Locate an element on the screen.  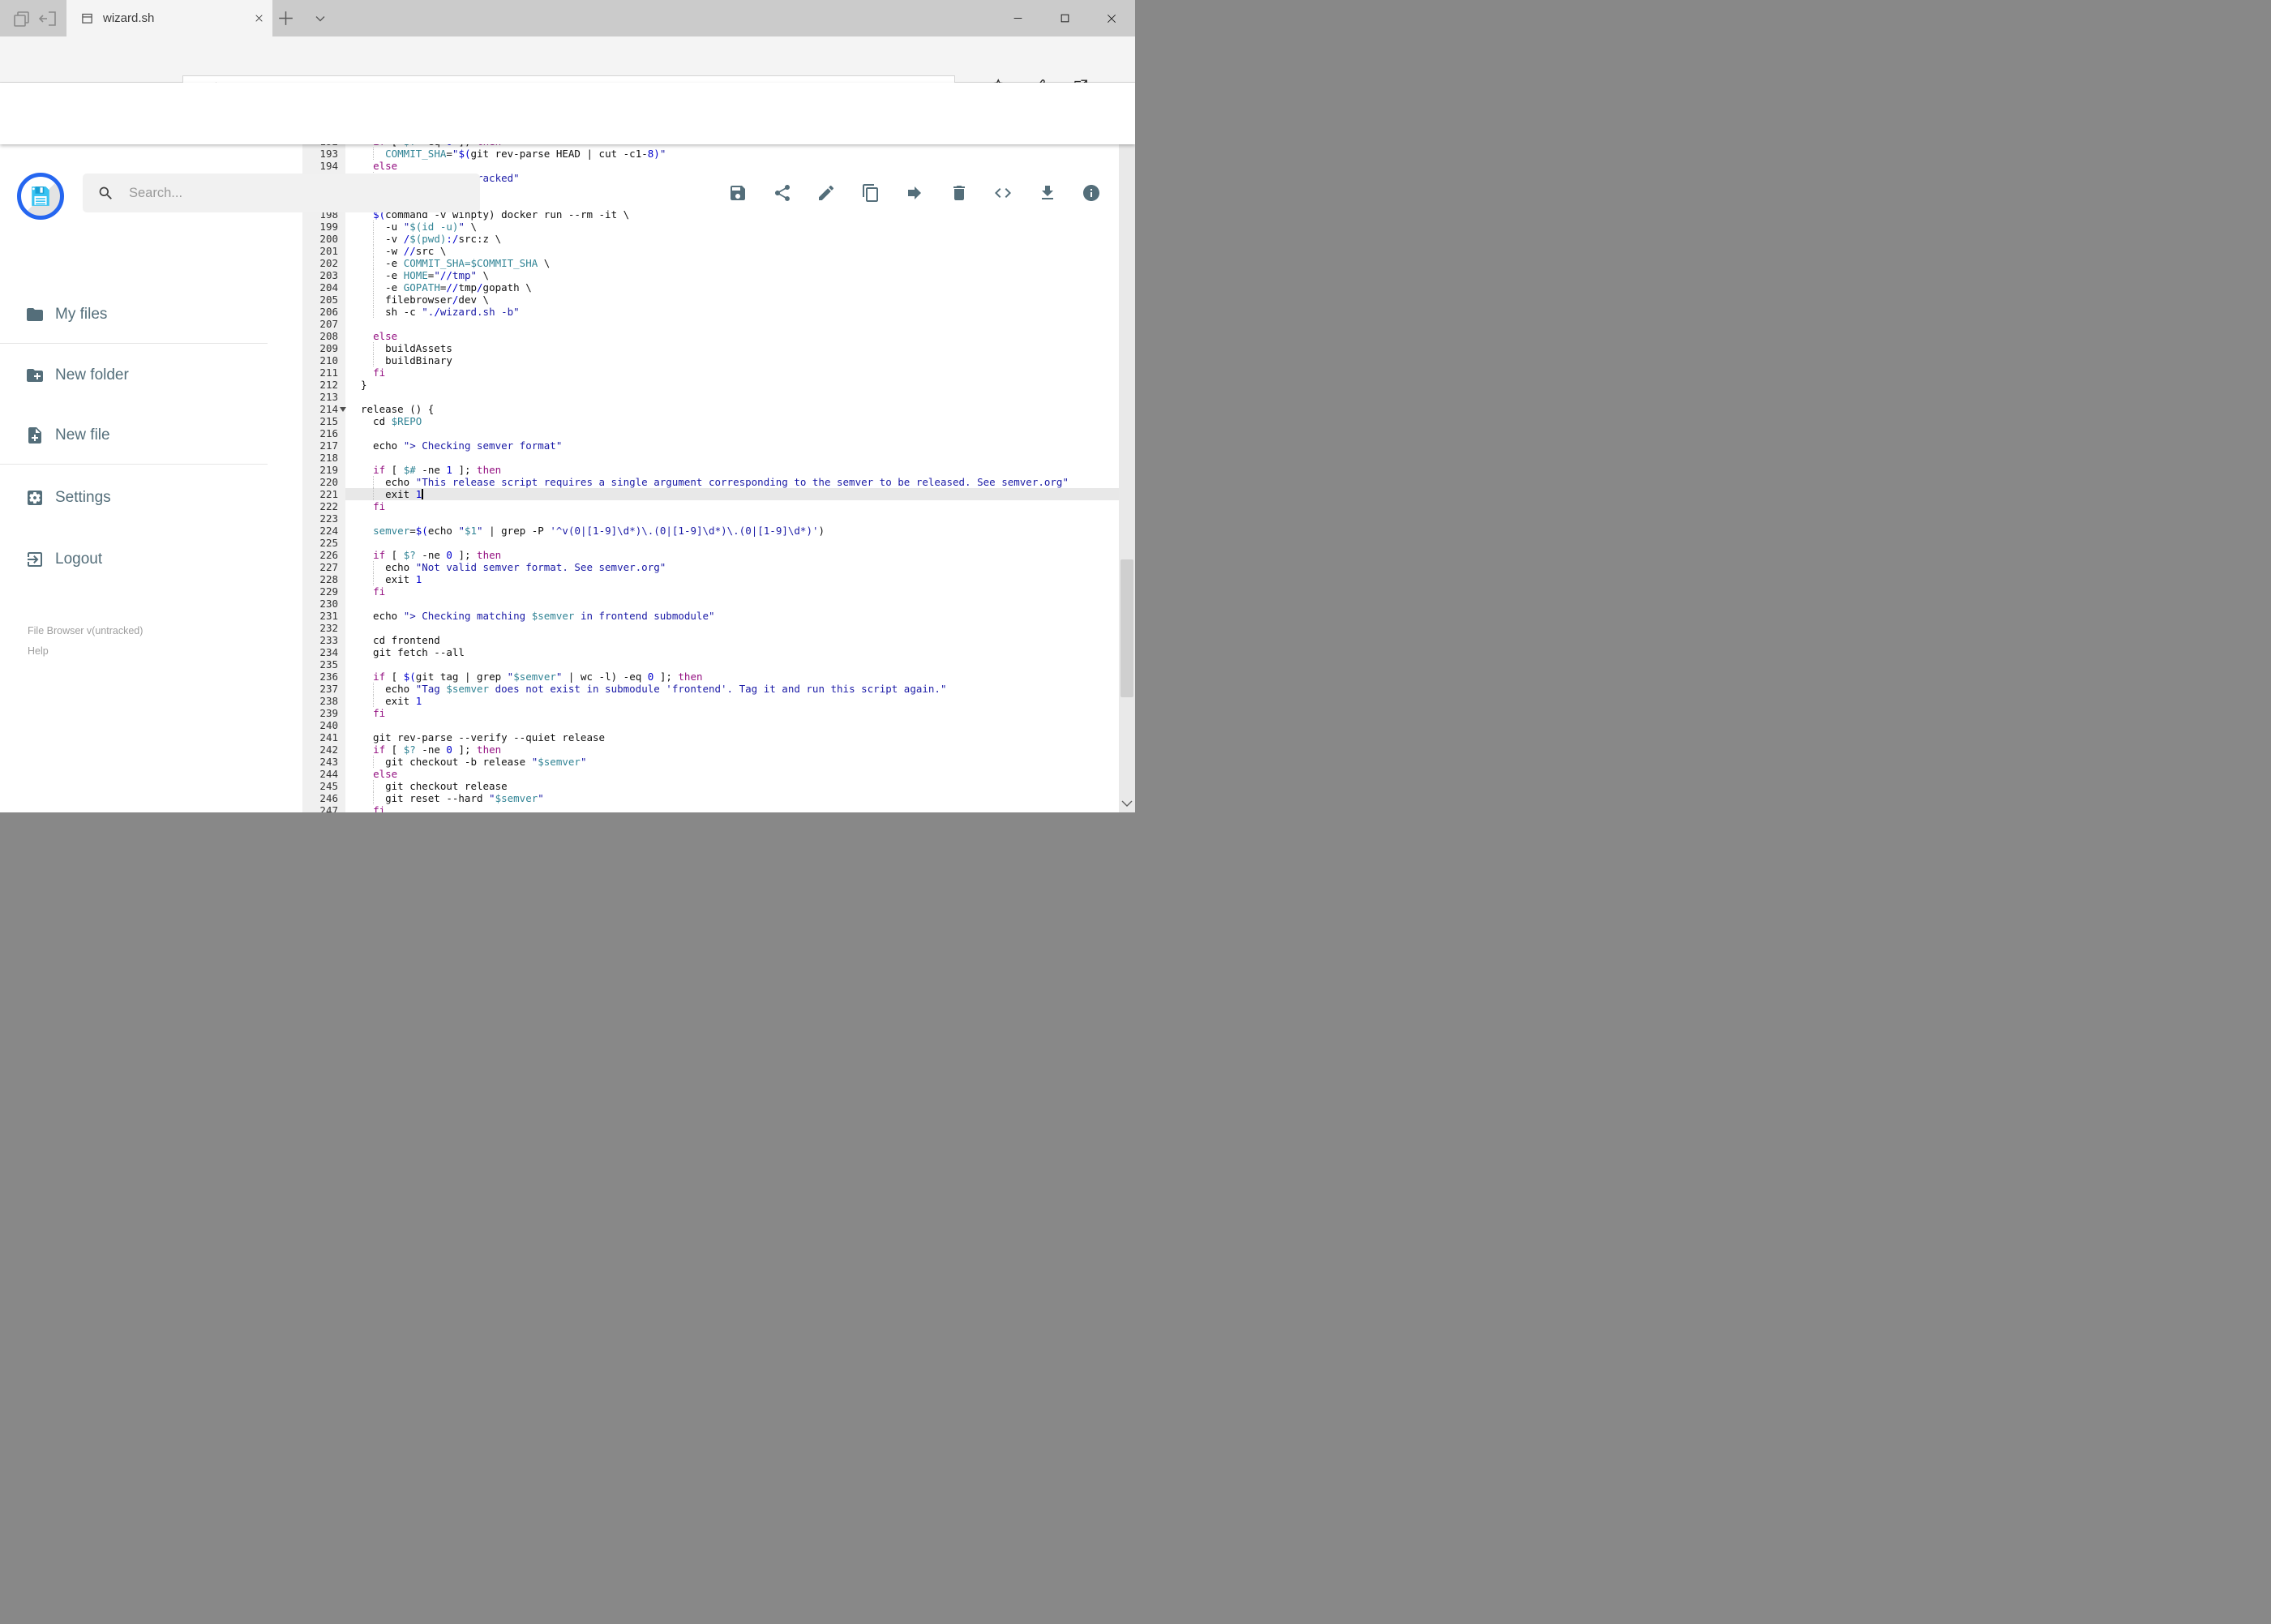
save-icon is located at coordinates (738, 193).